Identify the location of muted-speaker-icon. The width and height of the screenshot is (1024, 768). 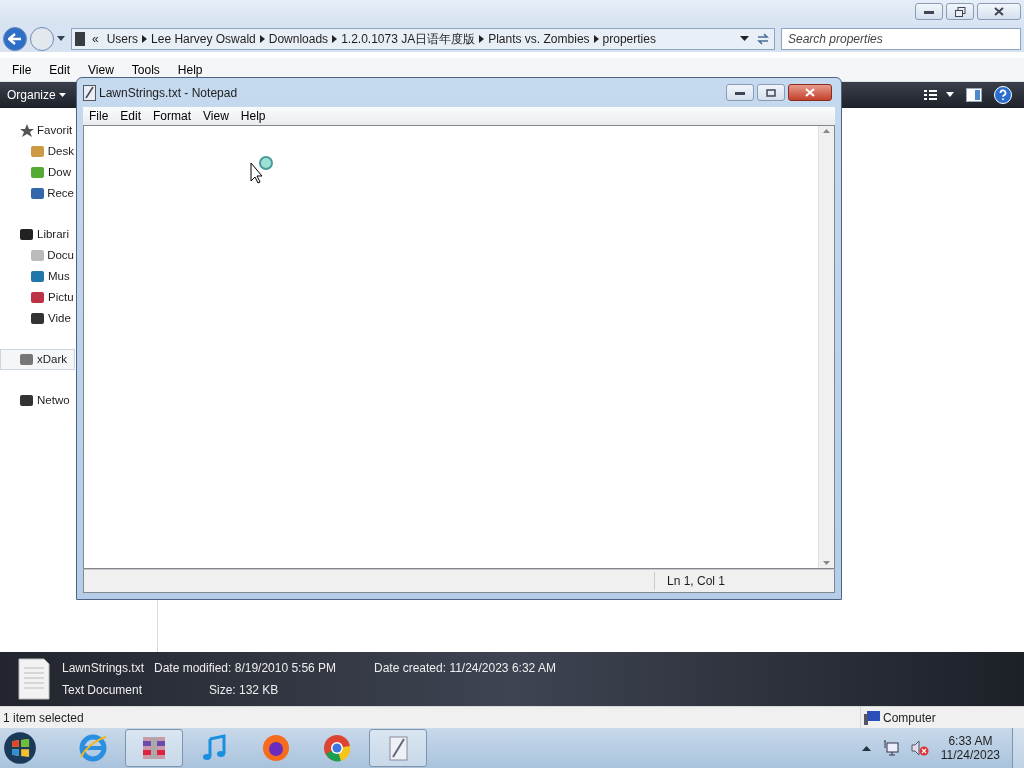
(919, 748).